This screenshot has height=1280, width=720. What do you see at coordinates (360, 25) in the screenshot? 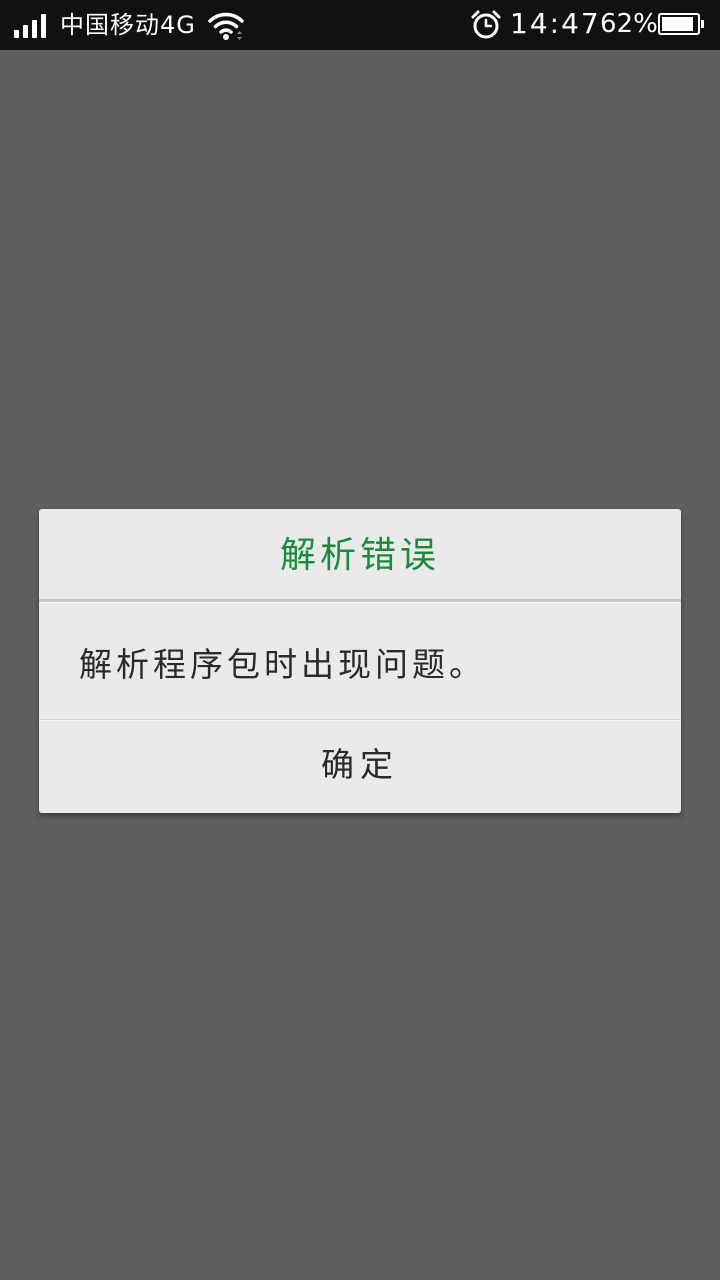
I see `status-bar: 中国移动4G 14:47 62%` at bounding box center [360, 25].